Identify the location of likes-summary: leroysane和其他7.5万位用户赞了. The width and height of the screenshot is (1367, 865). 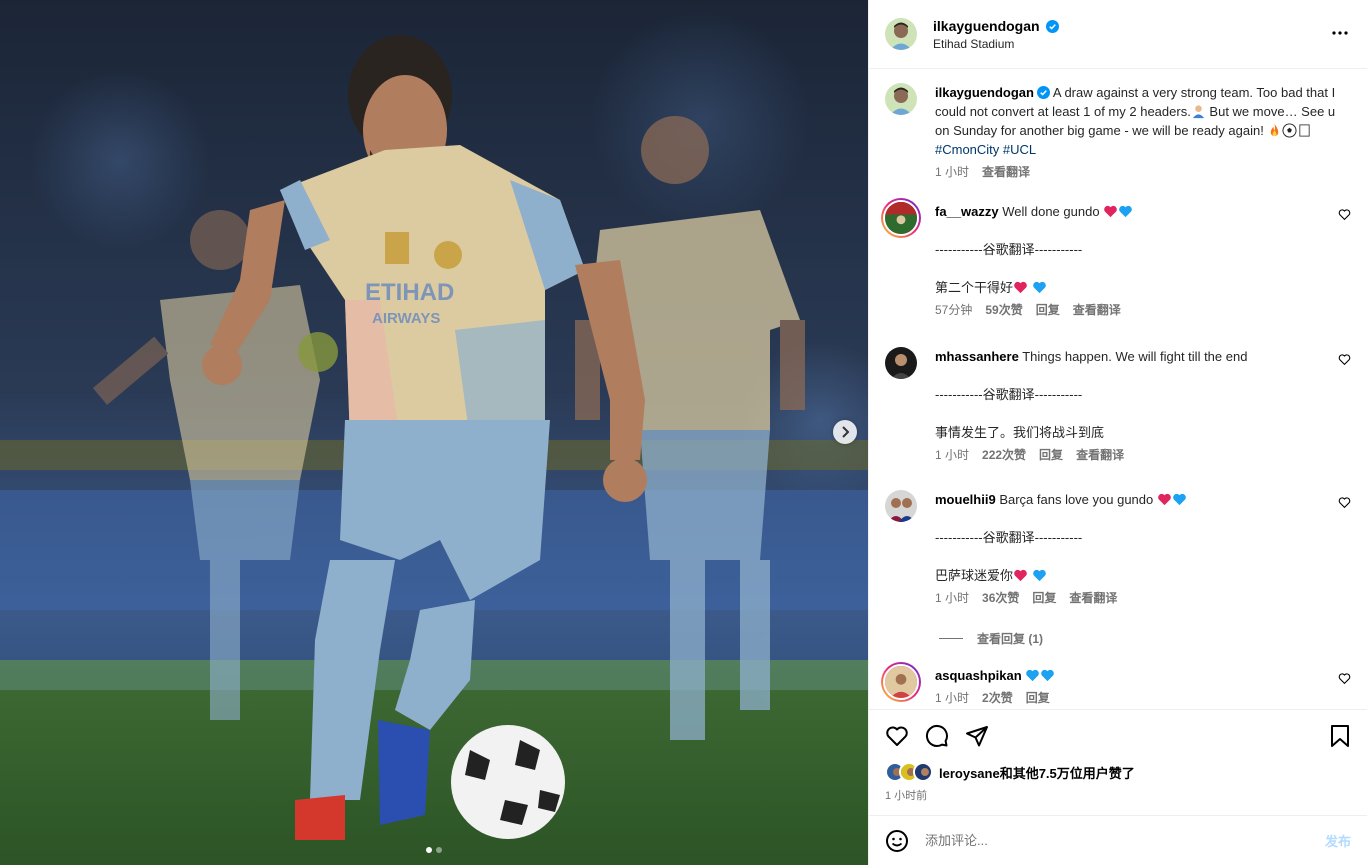
(1118, 772).